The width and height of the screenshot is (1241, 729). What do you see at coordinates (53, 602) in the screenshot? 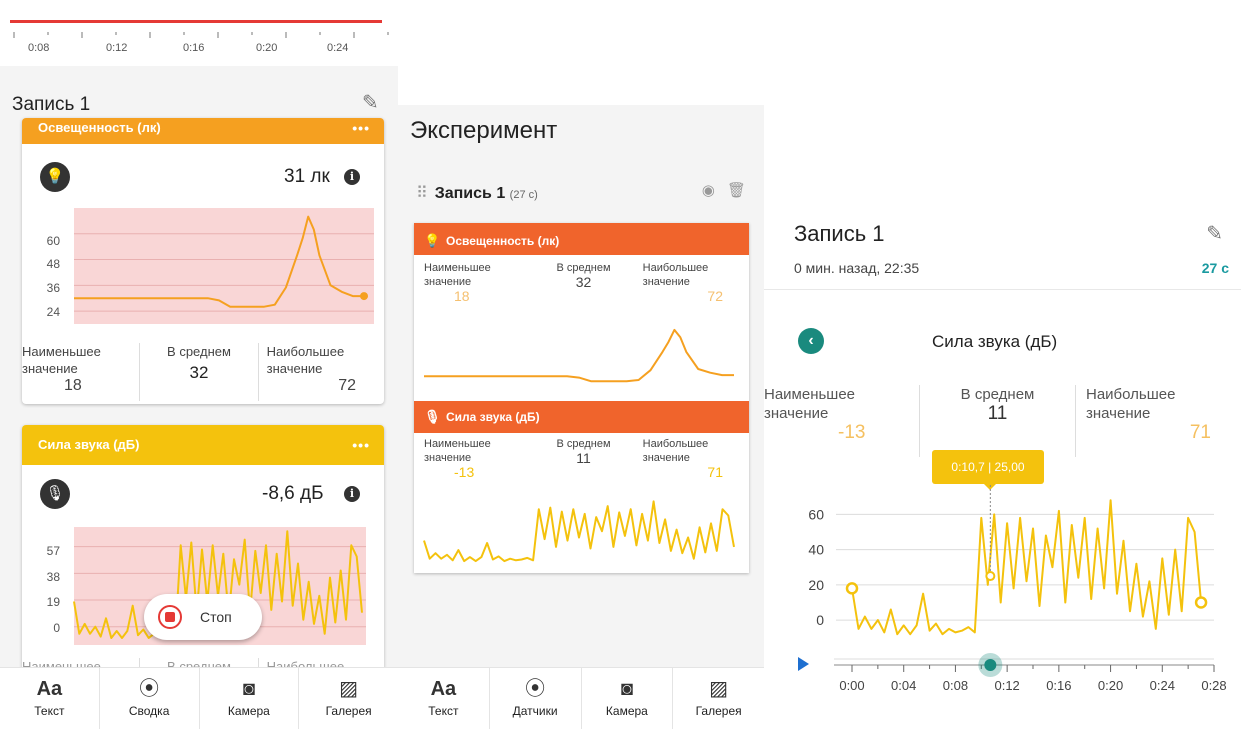
I see `y-tick-label: 19` at bounding box center [53, 602].